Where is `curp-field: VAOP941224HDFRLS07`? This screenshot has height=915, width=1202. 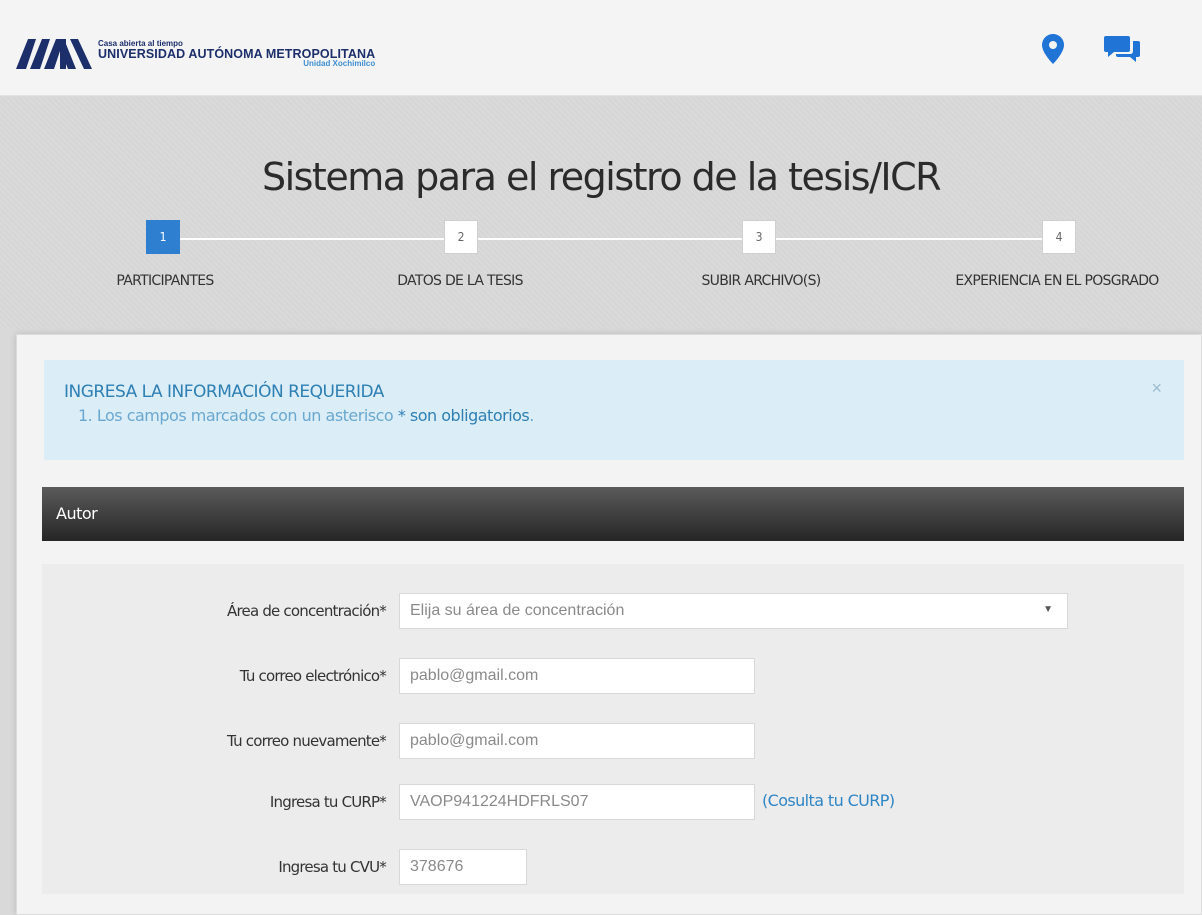 curp-field: VAOP941224HDFRLS07 is located at coordinates (577, 802).